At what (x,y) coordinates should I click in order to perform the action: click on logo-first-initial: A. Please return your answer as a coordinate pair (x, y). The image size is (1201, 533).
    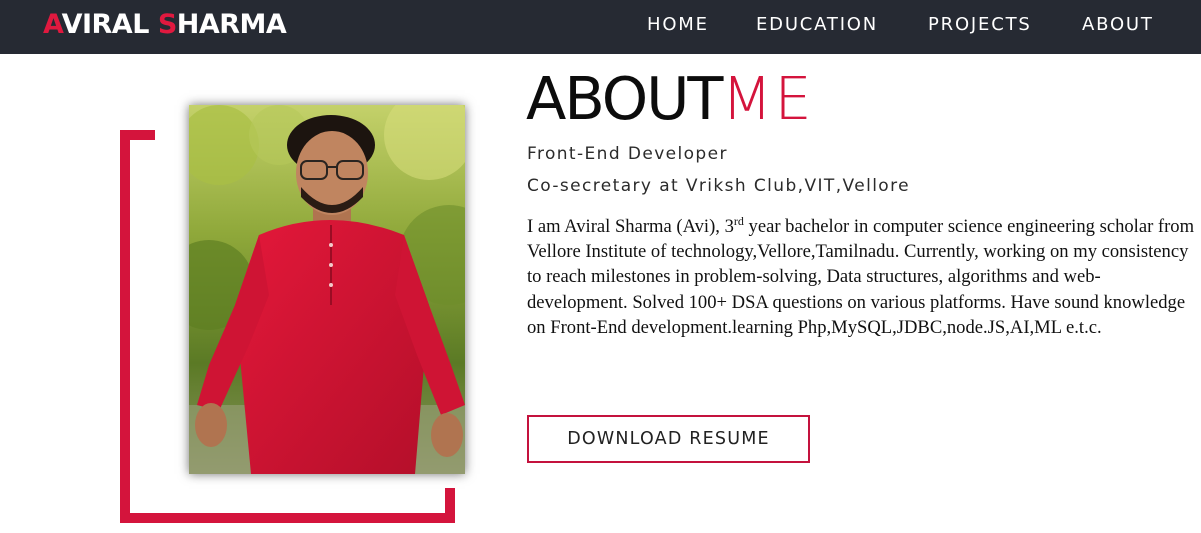
    Looking at the image, I should click on (52, 24).